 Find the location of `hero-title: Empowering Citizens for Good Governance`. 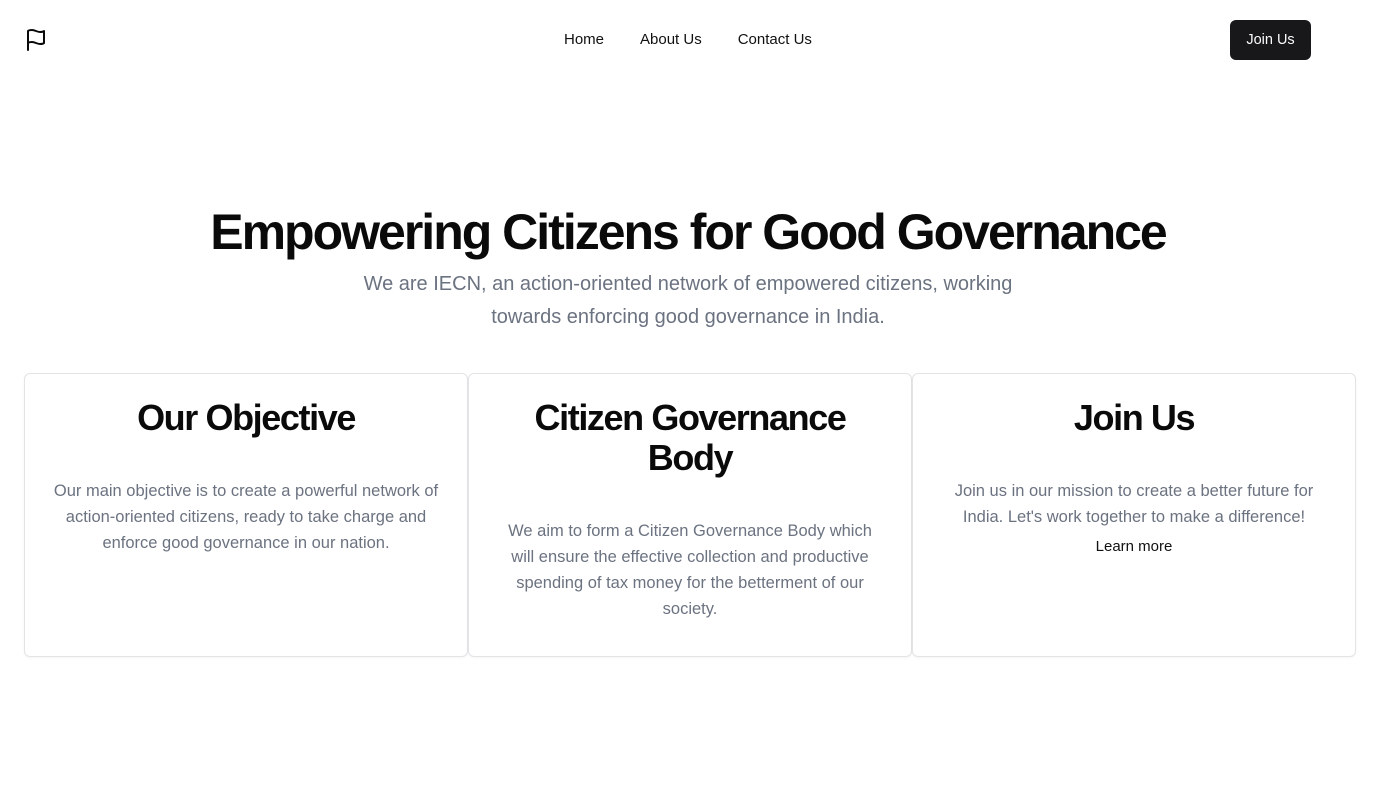

hero-title: Empowering Citizens for Good Governance is located at coordinates (688, 232).